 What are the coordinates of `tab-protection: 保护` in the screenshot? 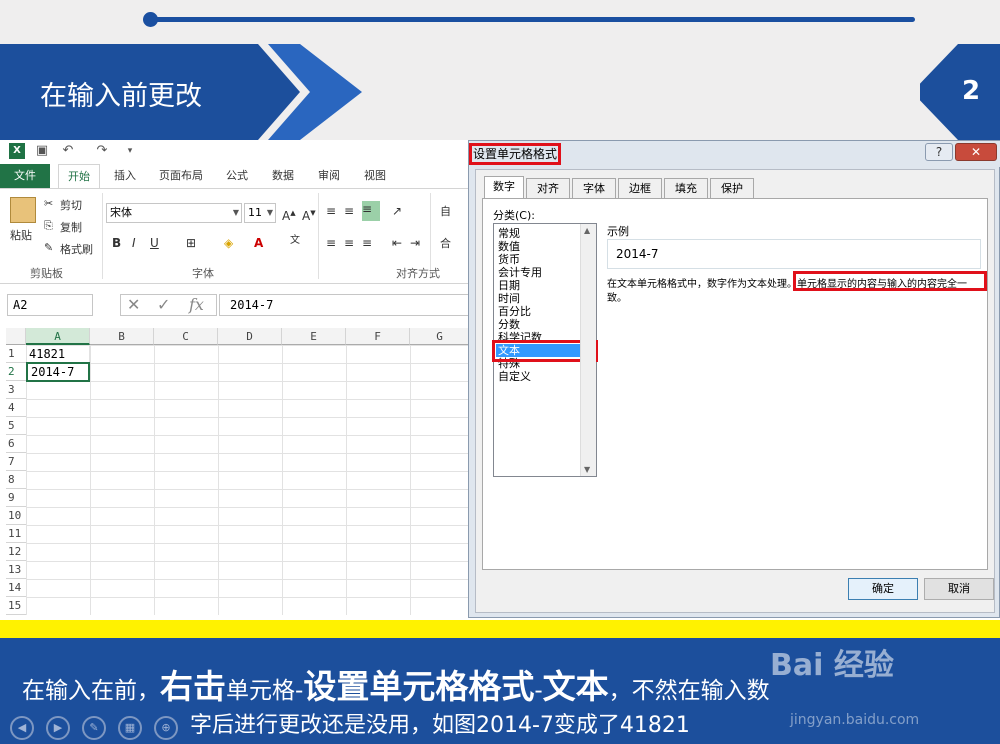 It's located at (732, 188).